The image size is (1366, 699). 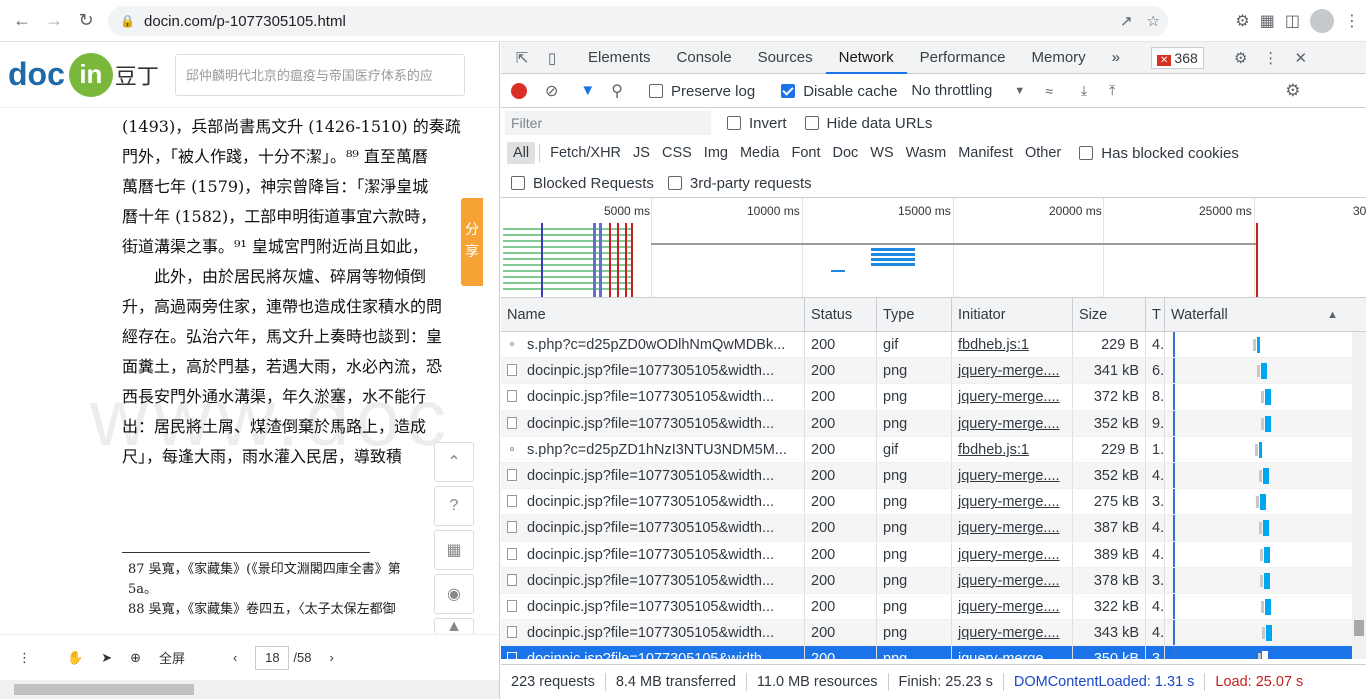 What do you see at coordinates (926, 153) in the screenshot?
I see `type-filter-wasm: Wasm` at bounding box center [926, 153].